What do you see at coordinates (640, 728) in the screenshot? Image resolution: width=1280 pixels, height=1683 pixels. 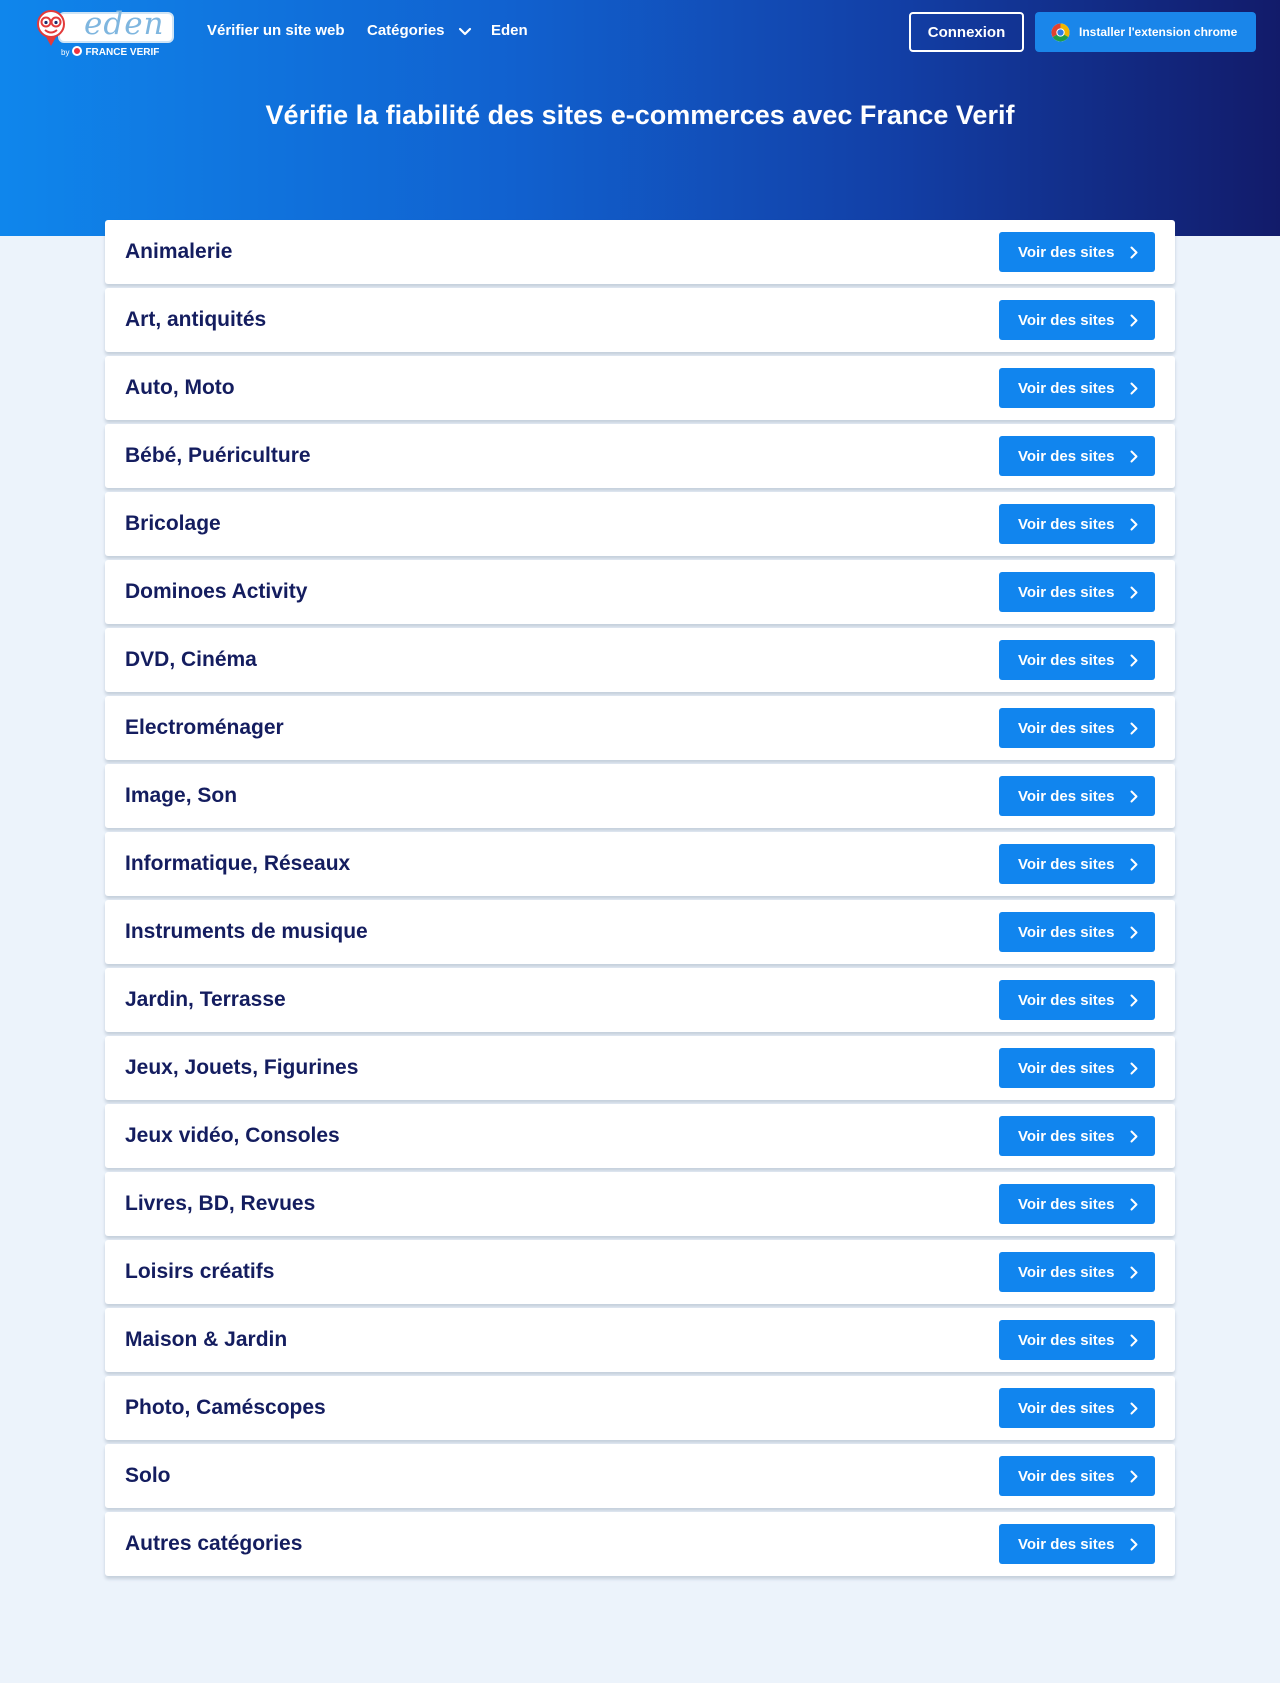 I see `category-row: Electroménager Voir des sites` at bounding box center [640, 728].